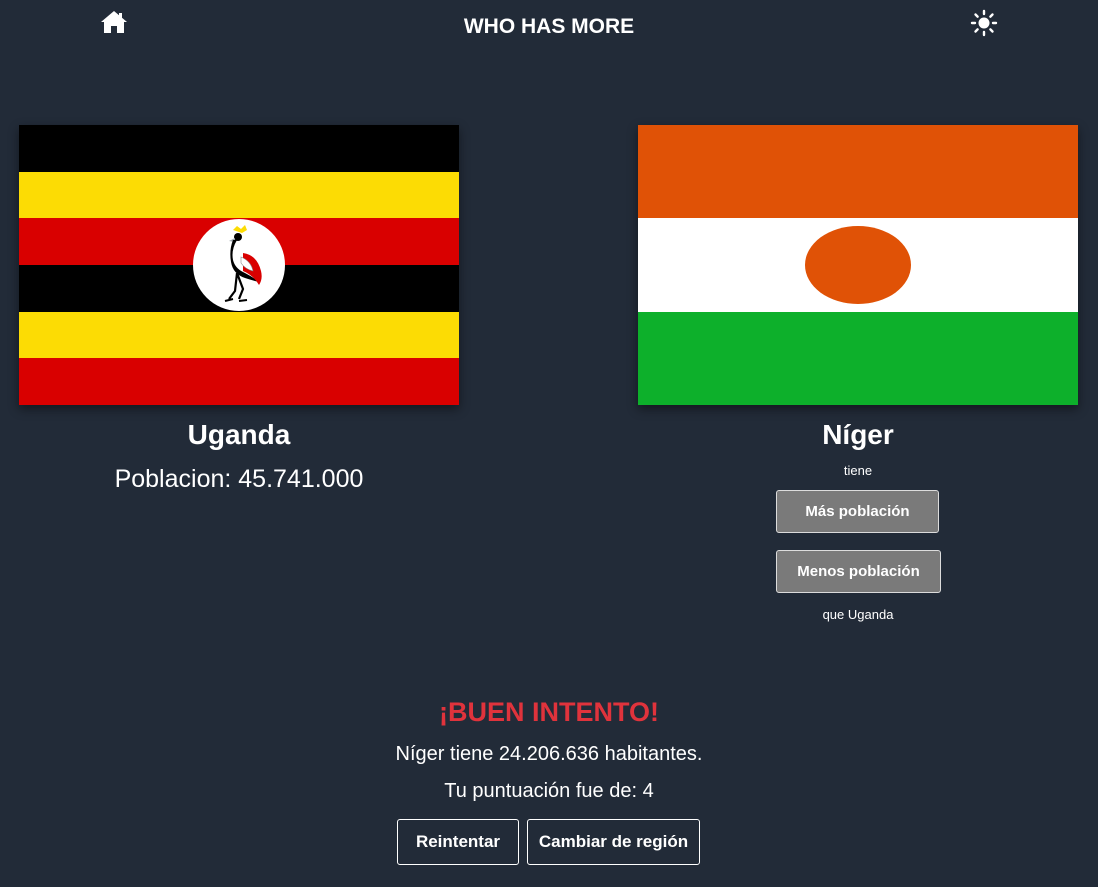 The width and height of the screenshot is (1098, 887). What do you see at coordinates (458, 842) in the screenshot?
I see `retry-button: Reintentar` at bounding box center [458, 842].